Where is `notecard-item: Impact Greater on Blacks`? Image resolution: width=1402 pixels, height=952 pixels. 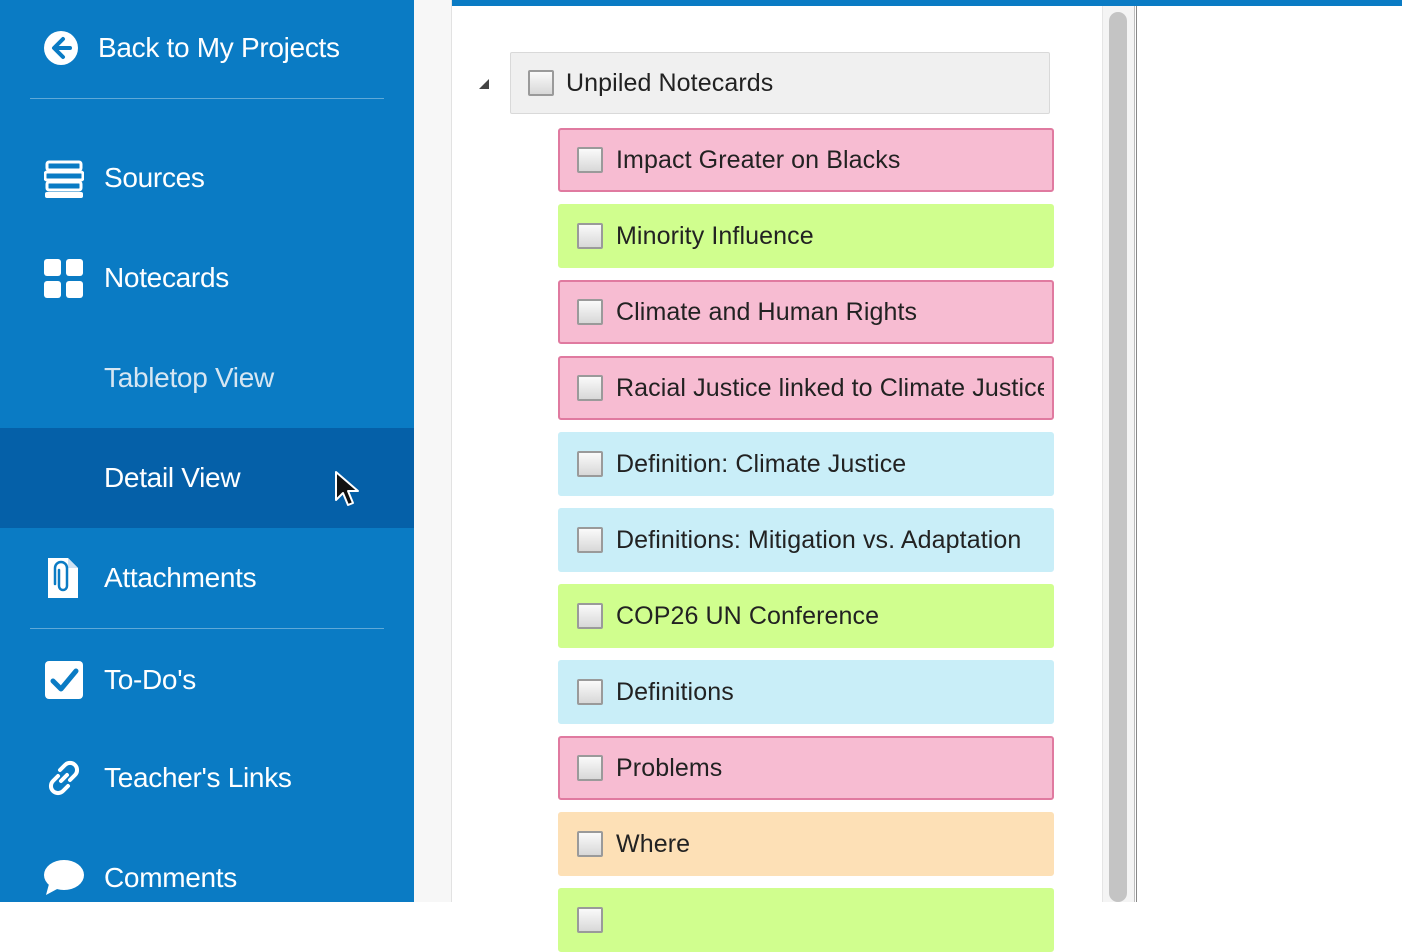
notecard-item: Impact Greater on Blacks is located at coordinates (806, 160).